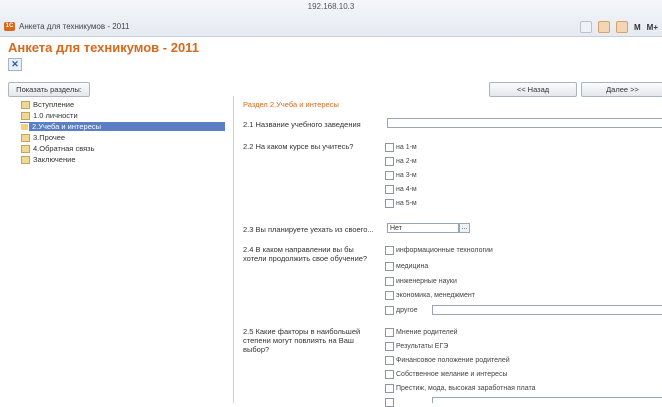 The height and width of the screenshot is (407, 662). I want to click on course-5-checkbox: на 5-м, so click(401, 203).